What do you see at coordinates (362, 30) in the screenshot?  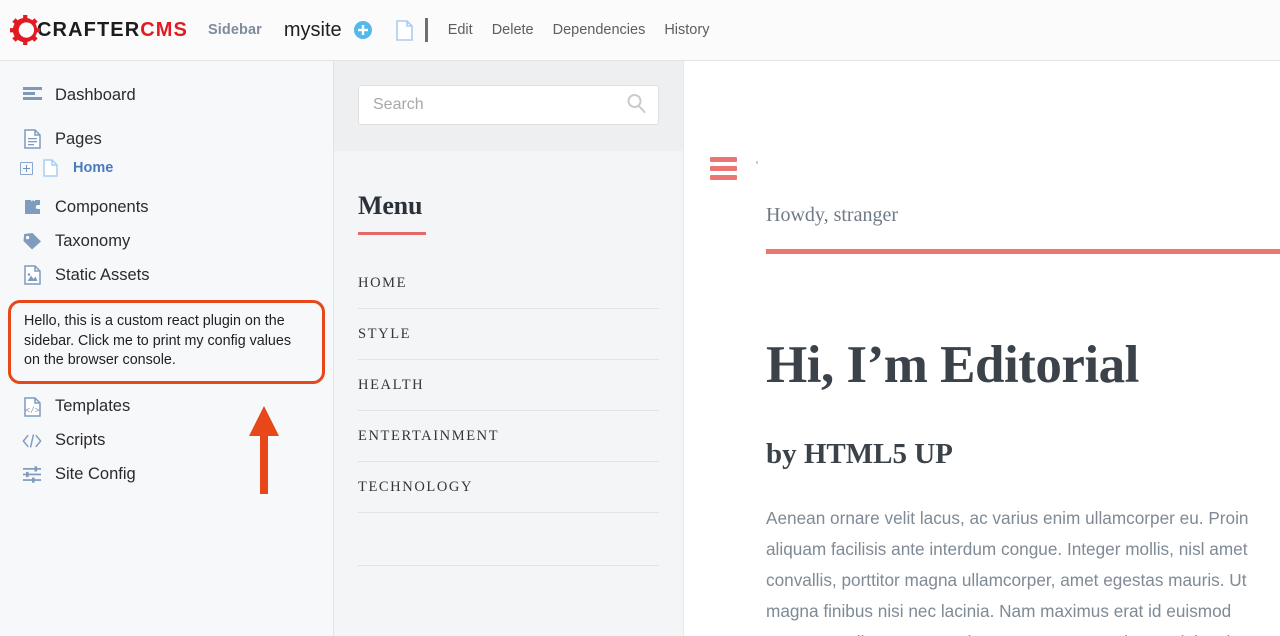 I see `plus-circle-icon` at bounding box center [362, 30].